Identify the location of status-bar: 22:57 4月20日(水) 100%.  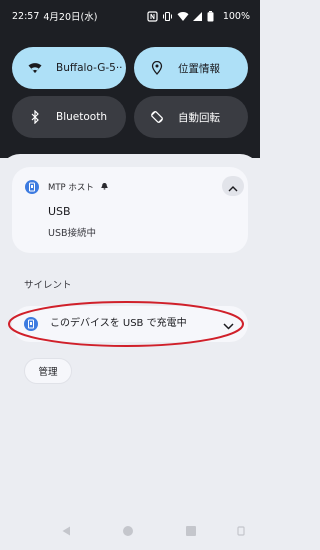
(130, 16).